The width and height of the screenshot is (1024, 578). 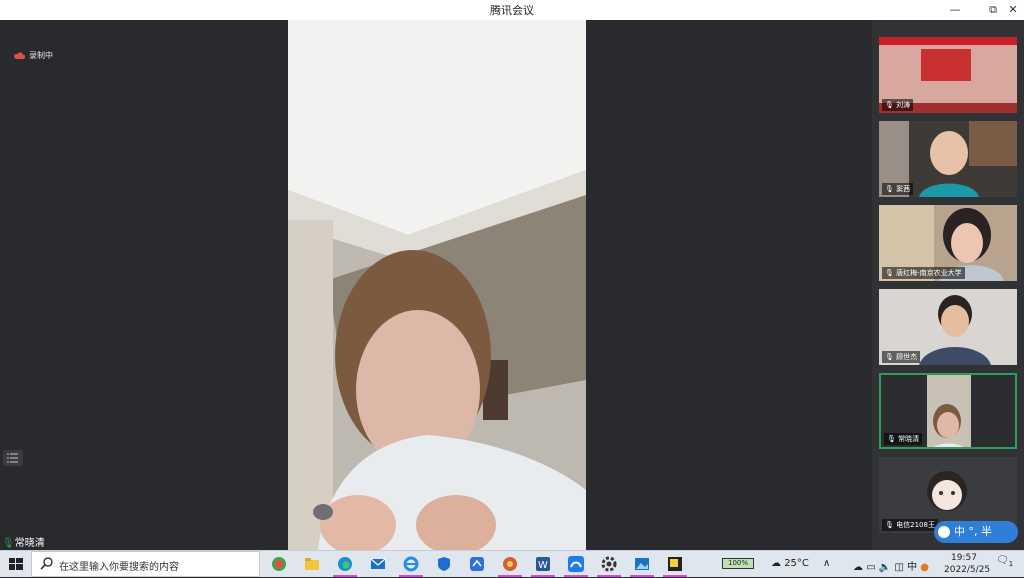 What do you see at coordinates (20, 55) in the screenshot?
I see `cloud-icon` at bounding box center [20, 55].